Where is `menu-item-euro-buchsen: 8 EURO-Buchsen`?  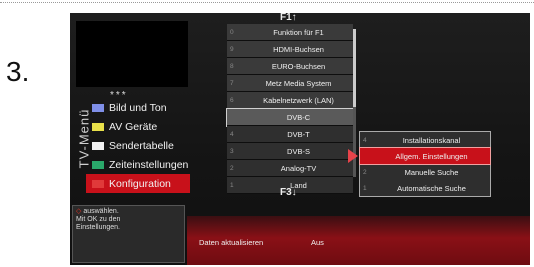 menu-item-euro-buchsen: 8 EURO-Buchsen is located at coordinates (290, 66).